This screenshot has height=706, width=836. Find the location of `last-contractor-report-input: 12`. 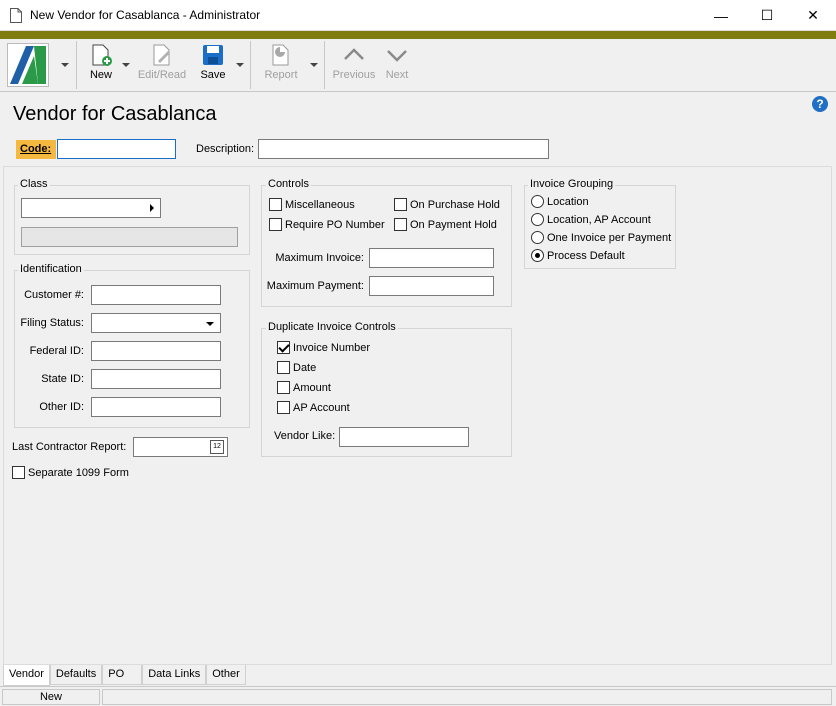

last-contractor-report-input: 12 is located at coordinates (180, 447).